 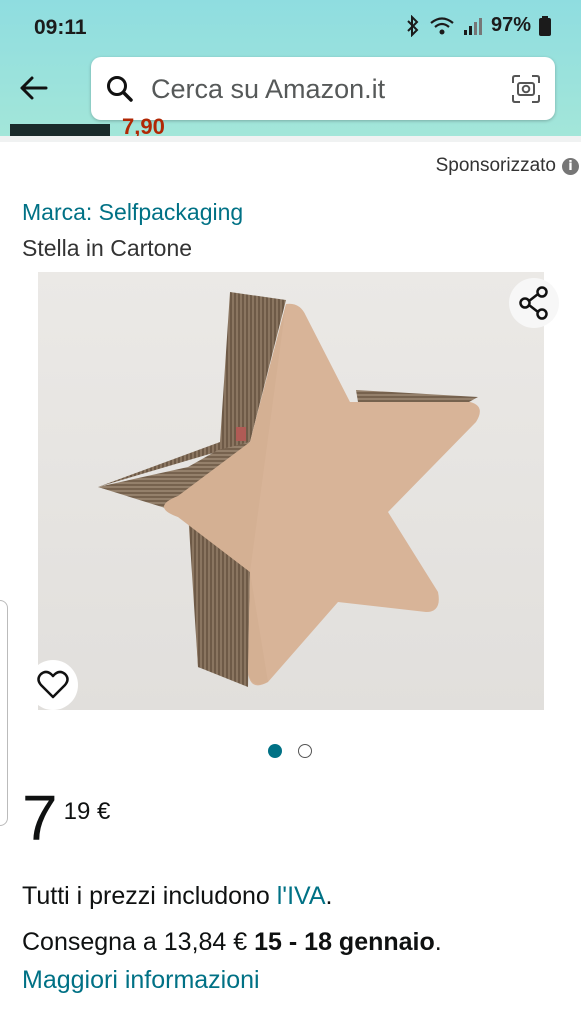 I want to click on iva-link: l'IVA, so click(x=301, y=896).